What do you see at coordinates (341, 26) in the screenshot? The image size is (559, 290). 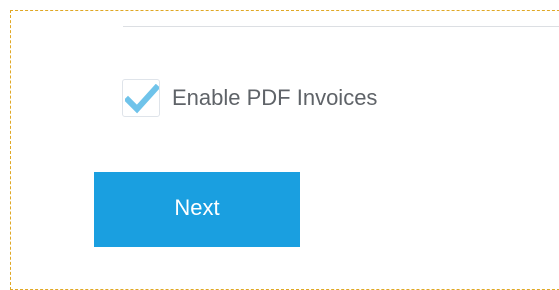 I see `section-divider` at bounding box center [341, 26].